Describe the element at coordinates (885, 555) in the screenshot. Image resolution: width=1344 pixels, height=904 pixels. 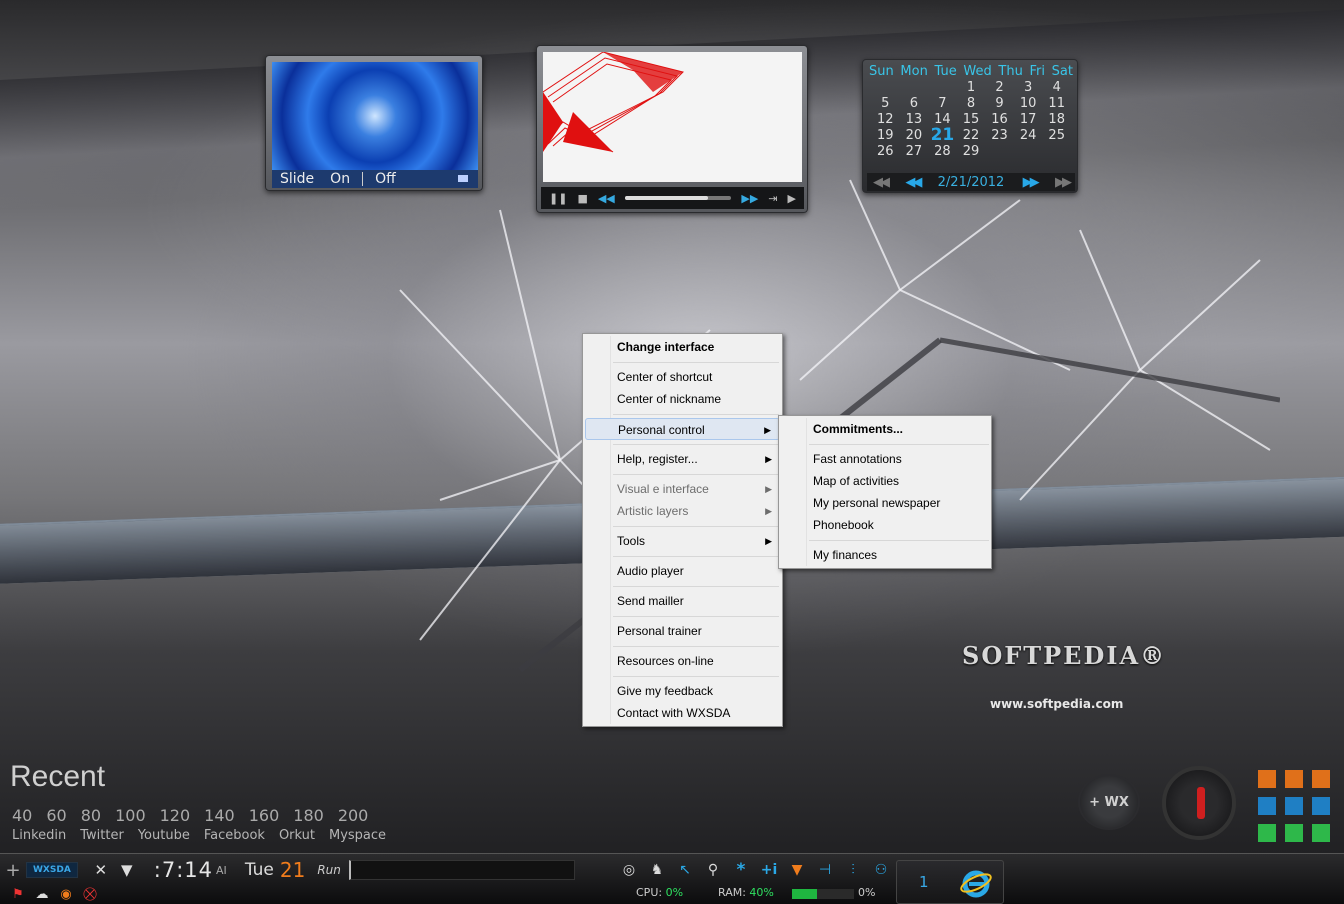
I see `submenu-my-finances: My finances` at that location.